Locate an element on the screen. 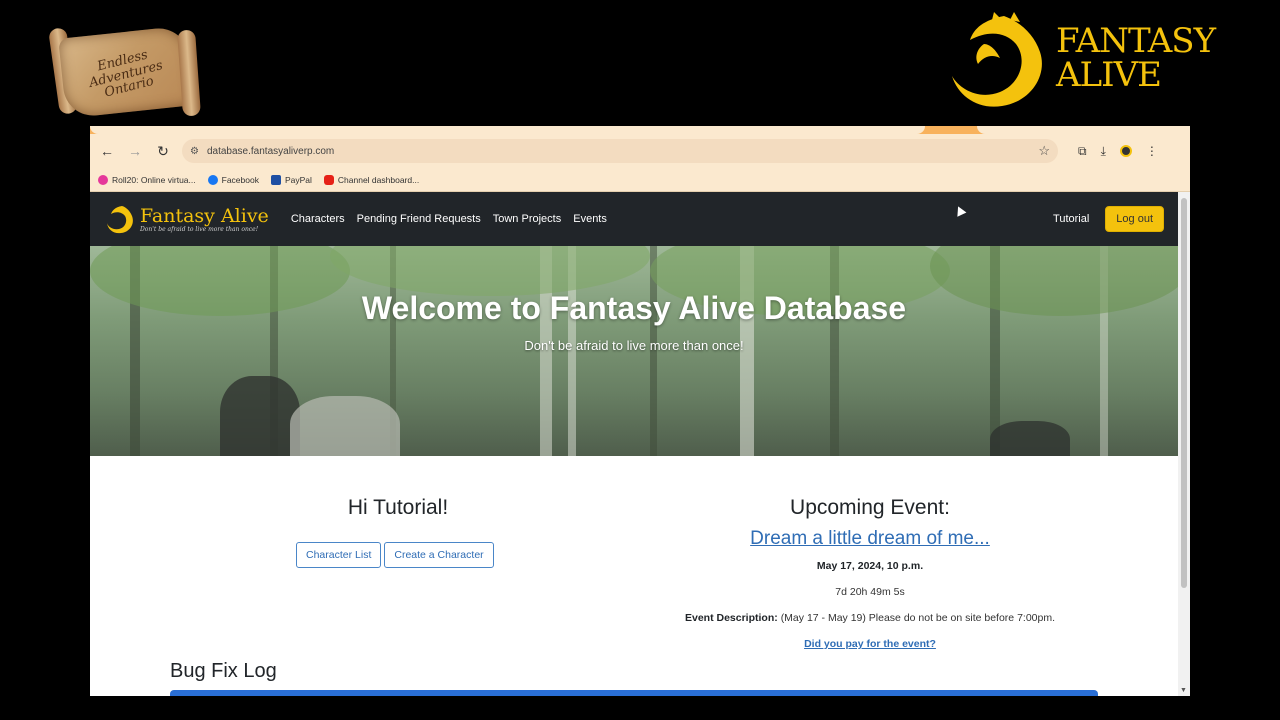 The image size is (1280, 720). event-countdown: 7d 20h 49m 5s is located at coordinates (870, 592).